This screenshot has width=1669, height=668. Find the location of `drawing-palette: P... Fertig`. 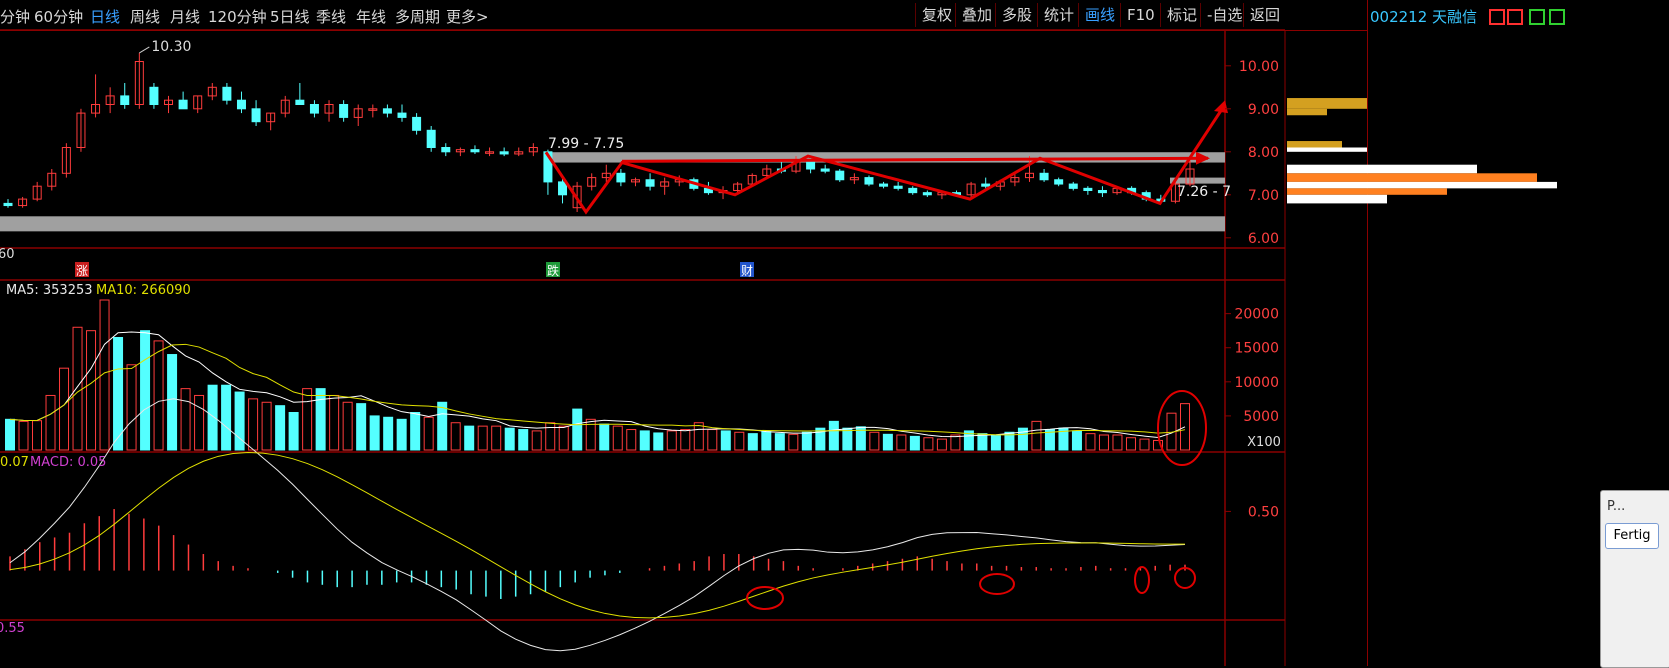

drawing-palette: P... Fertig is located at coordinates (1634, 579).